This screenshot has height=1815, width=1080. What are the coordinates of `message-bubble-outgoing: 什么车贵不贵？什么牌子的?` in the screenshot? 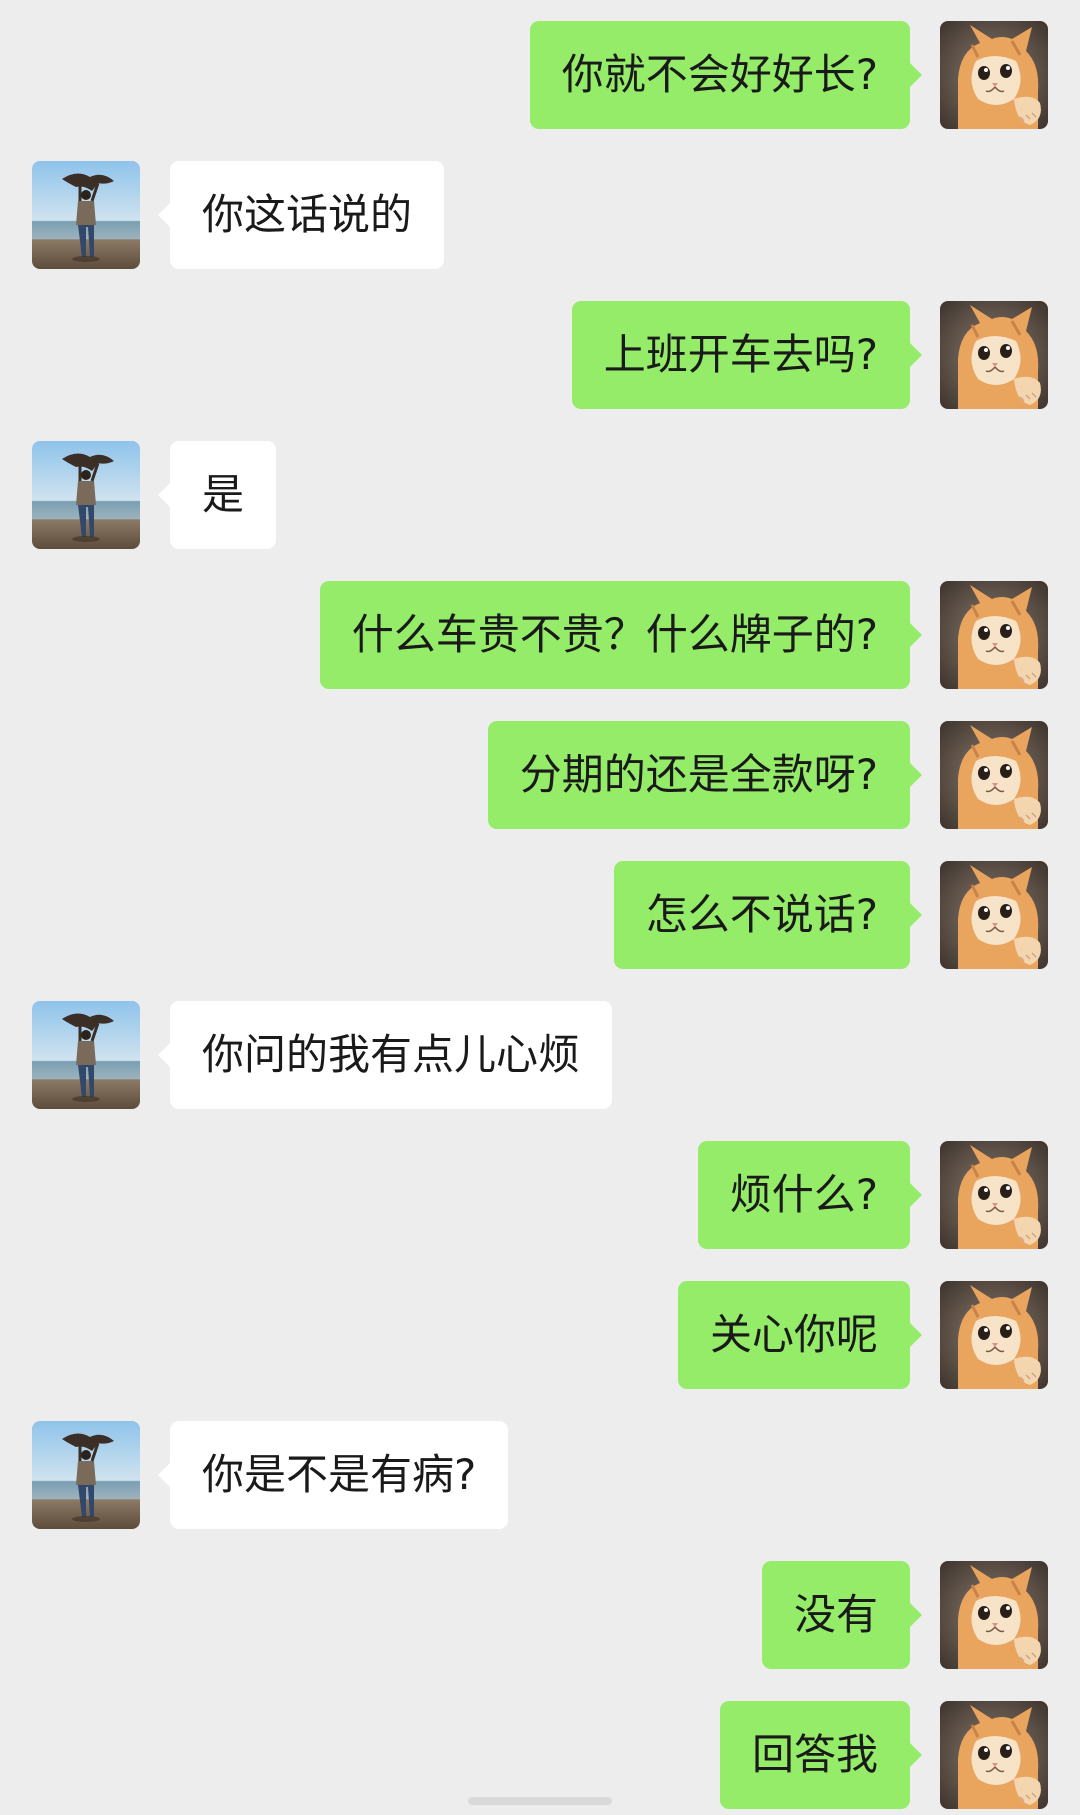 It's located at (621, 635).